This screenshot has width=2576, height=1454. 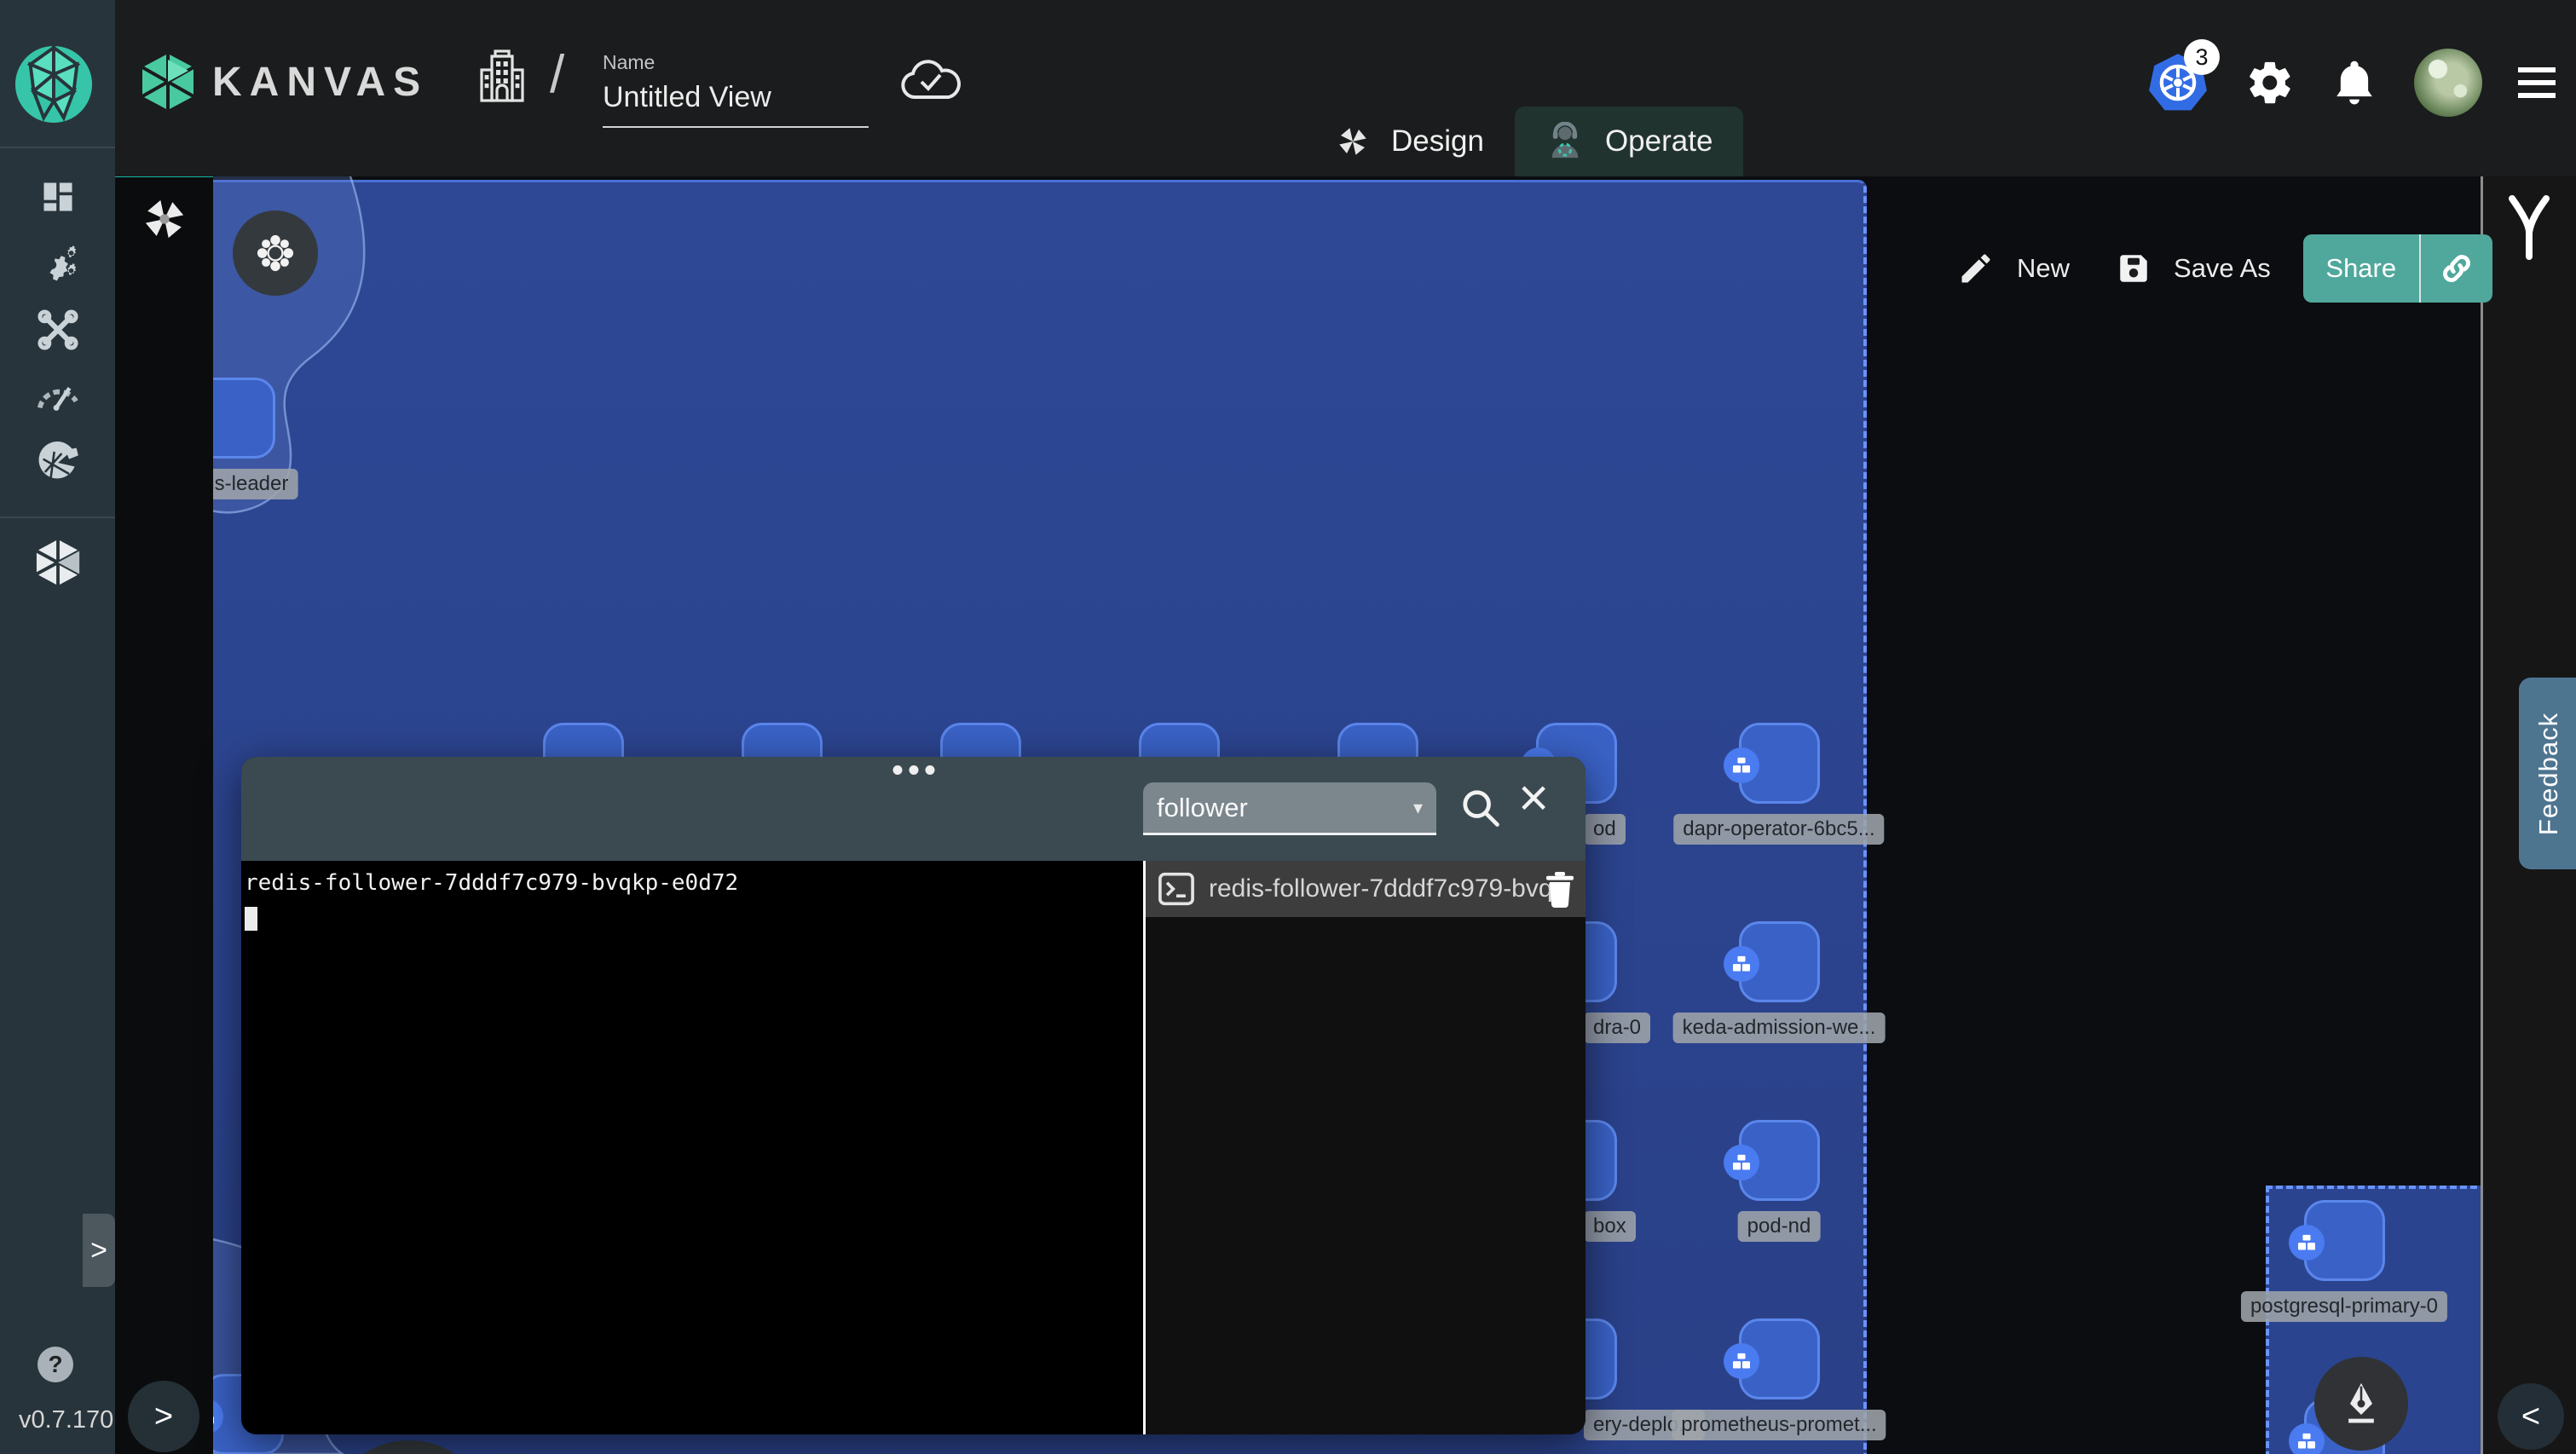 I want to click on save-as-icon, so click(x=2133, y=268).